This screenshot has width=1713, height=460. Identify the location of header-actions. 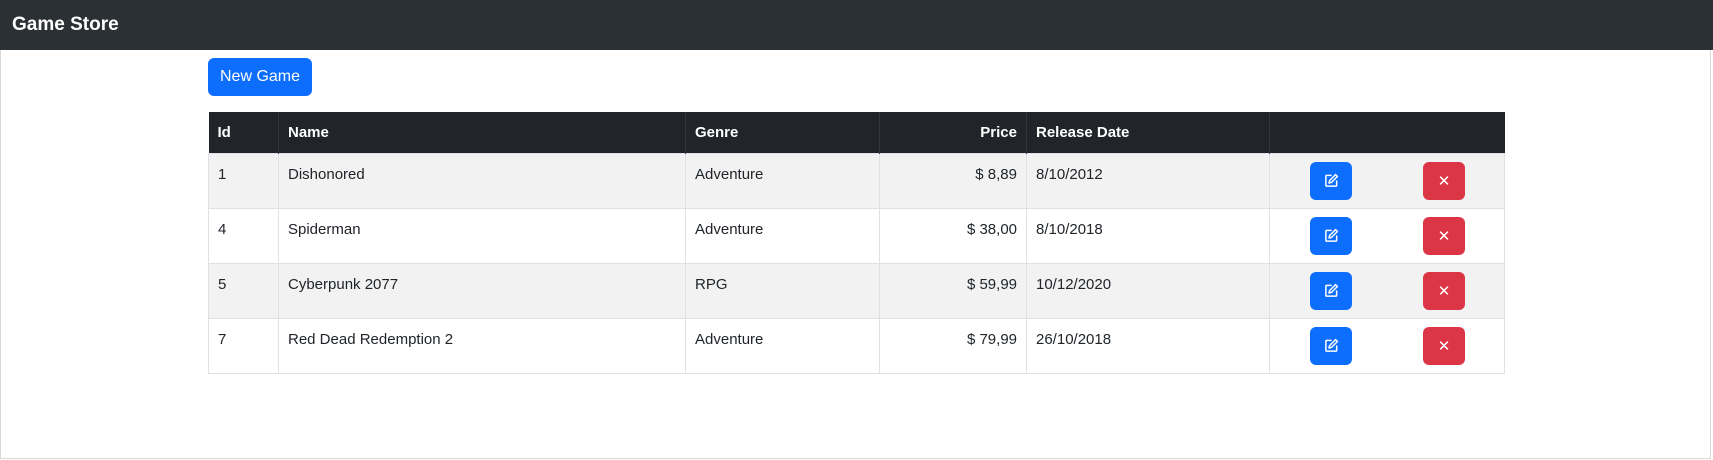
(1387, 132).